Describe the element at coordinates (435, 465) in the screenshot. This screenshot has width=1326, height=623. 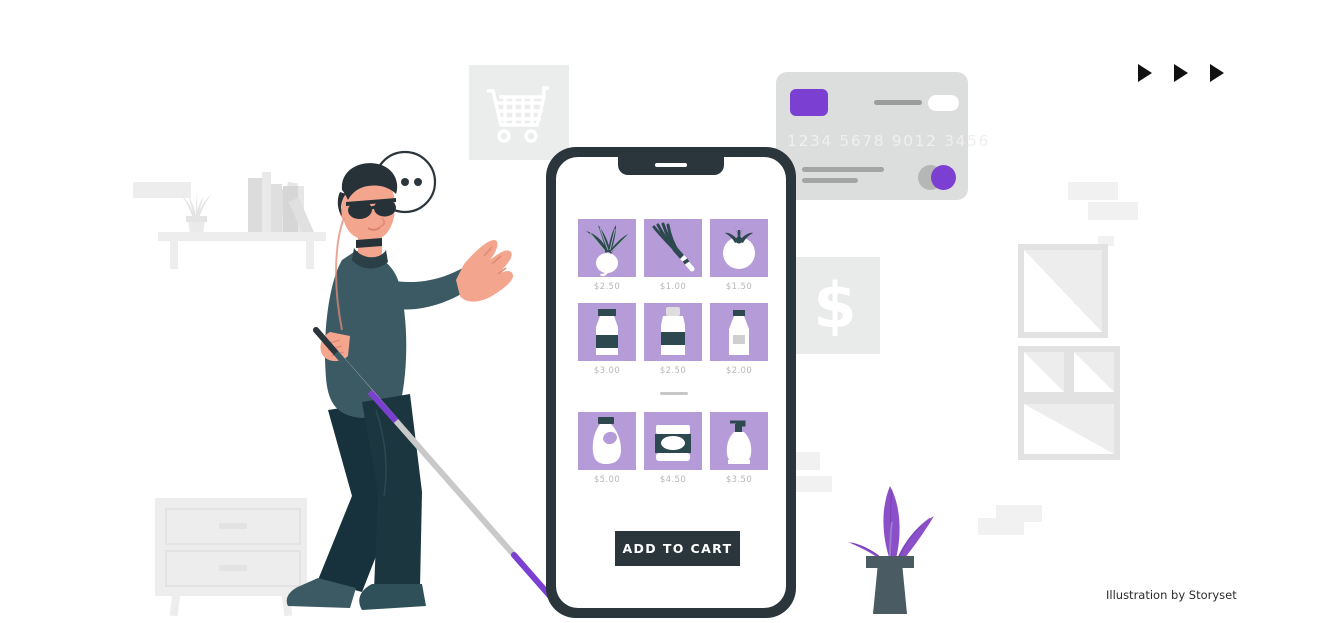
I see `white-cane` at that location.